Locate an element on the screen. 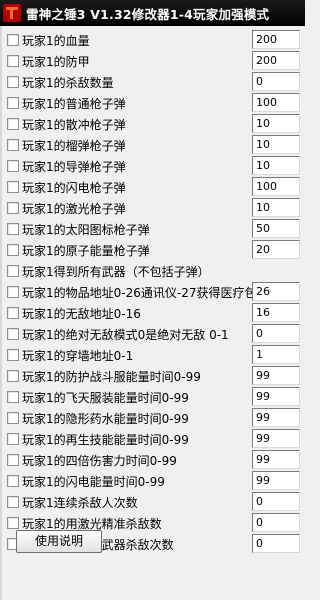 The width and height of the screenshot is (320, 600). option-row: 玩家1的物品地址0-26通讯仪-27获得医疗包 26 is located at coordinates (154, 291).